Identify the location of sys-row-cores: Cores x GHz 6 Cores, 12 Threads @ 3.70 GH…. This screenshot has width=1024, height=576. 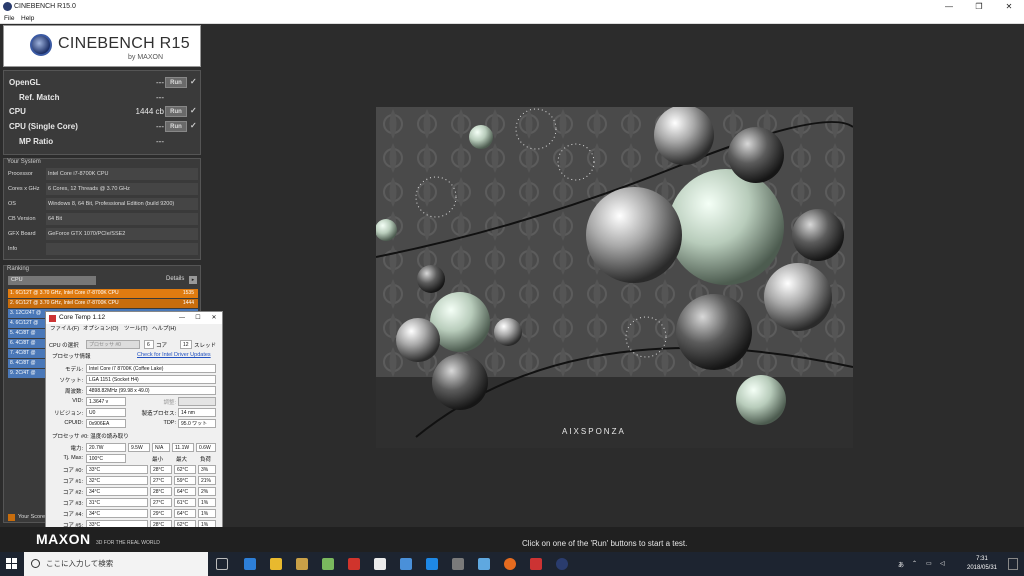
(102, 189).